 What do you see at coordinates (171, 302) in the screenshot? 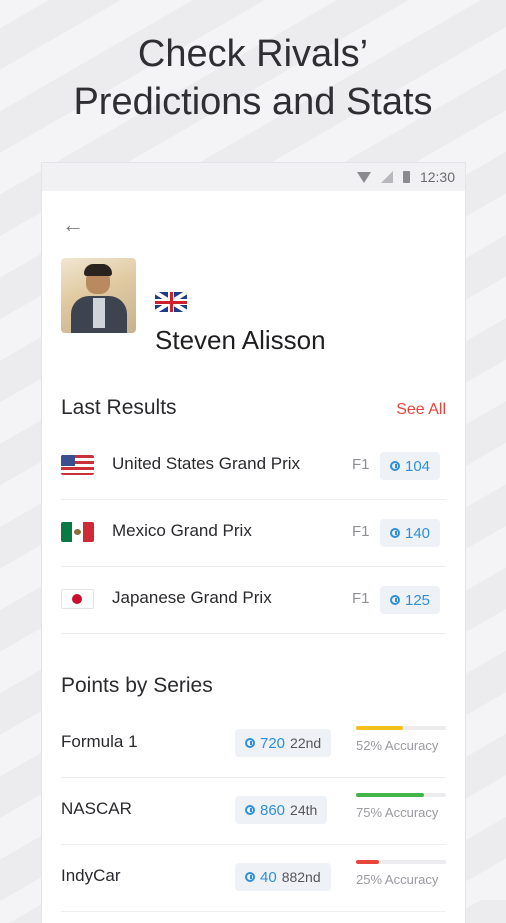
I see `uk-flag-icon` at bounding box center [171, 302].